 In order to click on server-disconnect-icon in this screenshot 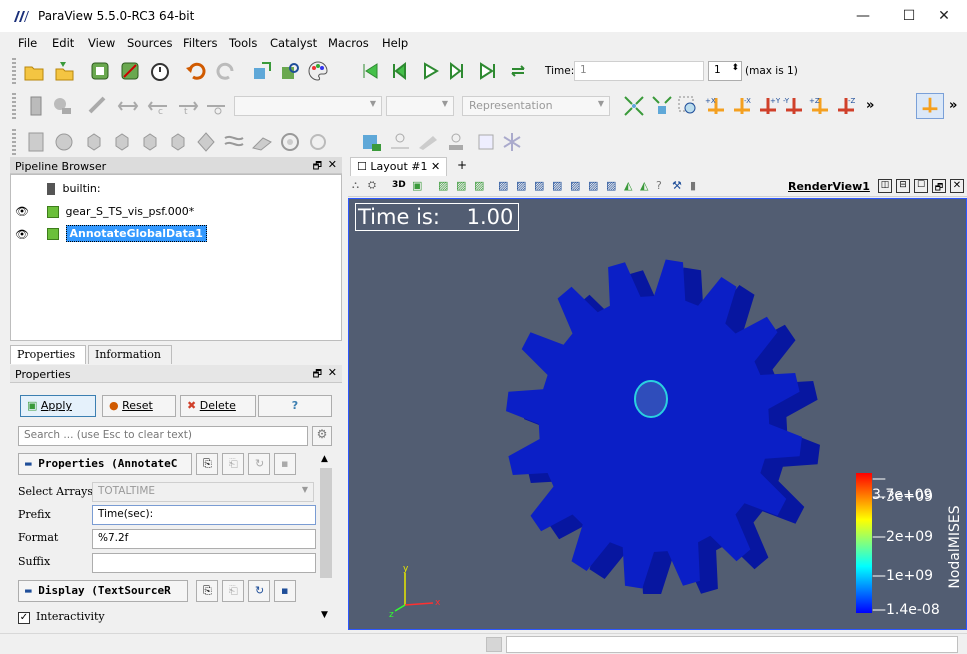, I will do `click(130, 71)`.